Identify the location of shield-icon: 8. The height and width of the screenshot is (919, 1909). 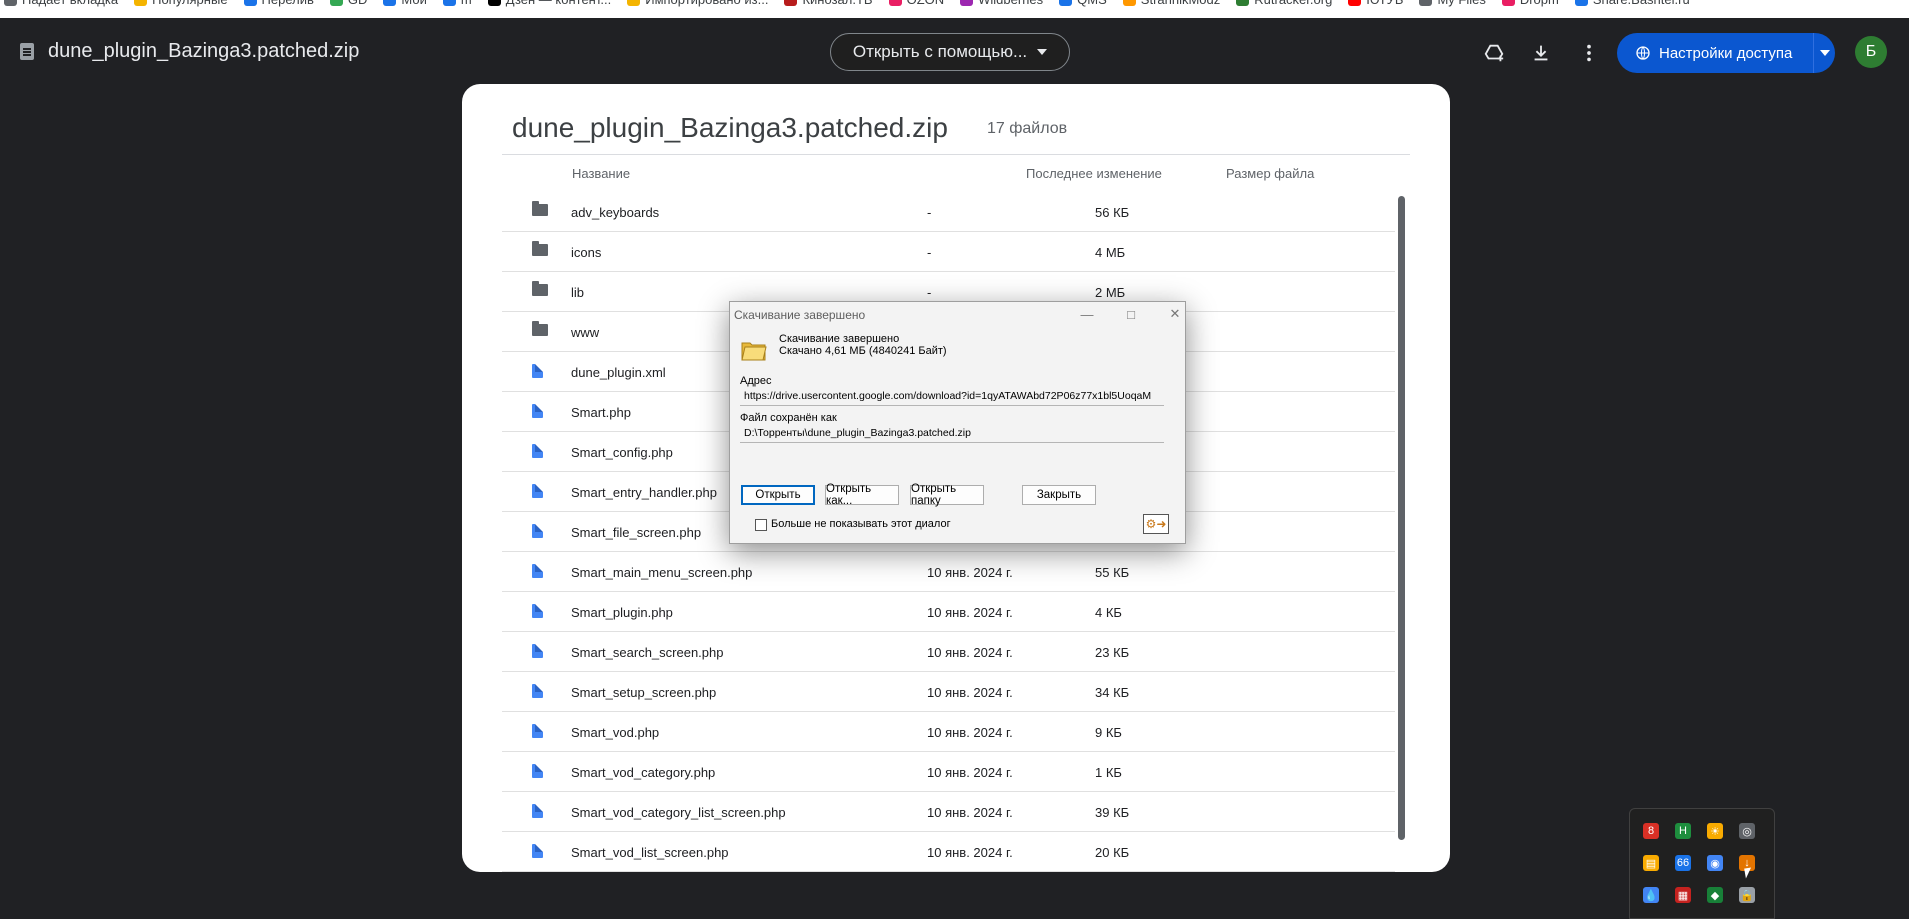
(1651, 831).